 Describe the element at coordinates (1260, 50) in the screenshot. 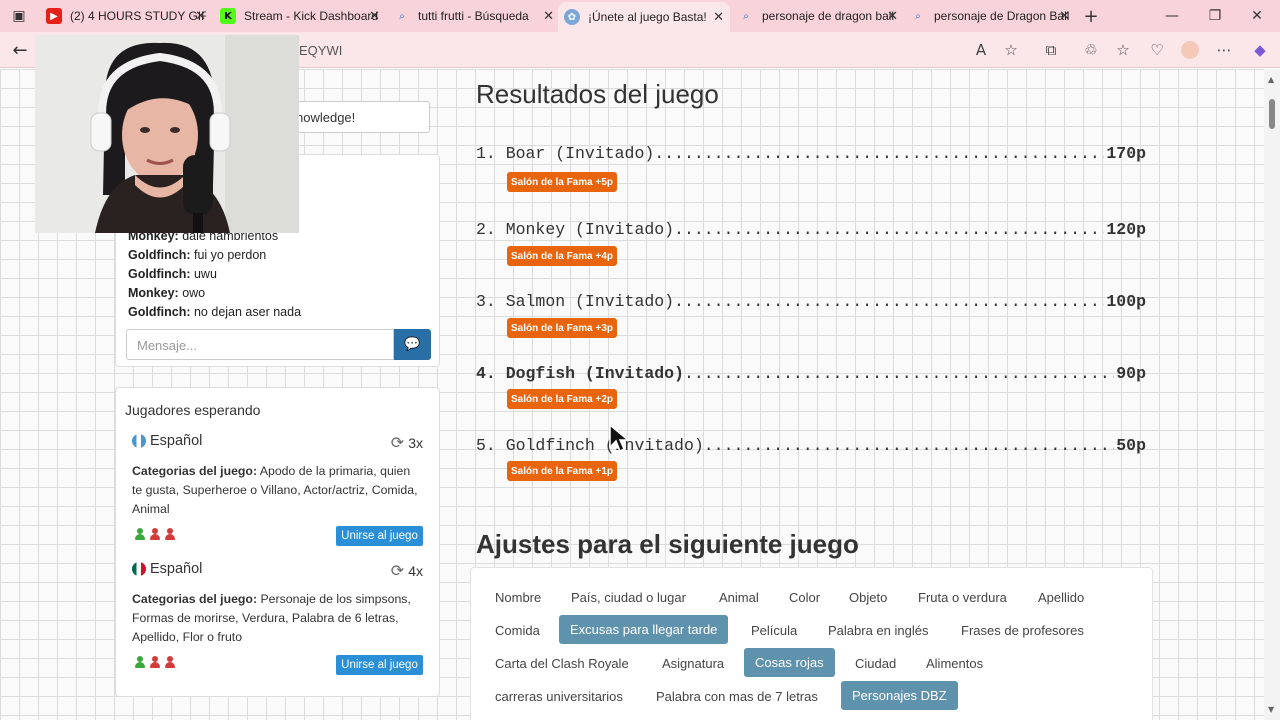

I see `copilot-icon: ◆` at that location.